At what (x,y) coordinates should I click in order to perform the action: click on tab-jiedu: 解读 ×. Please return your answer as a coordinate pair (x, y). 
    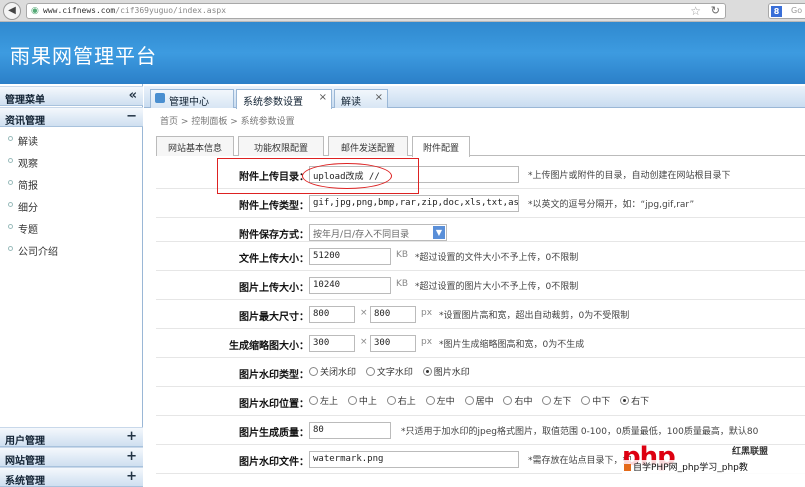
    Looking at the image, I should click on (361, 98).